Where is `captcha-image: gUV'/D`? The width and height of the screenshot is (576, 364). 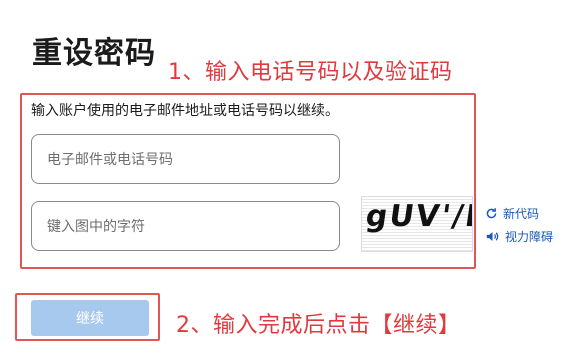 captcha-image: gUV'/D is located at coordinates (417, 224).